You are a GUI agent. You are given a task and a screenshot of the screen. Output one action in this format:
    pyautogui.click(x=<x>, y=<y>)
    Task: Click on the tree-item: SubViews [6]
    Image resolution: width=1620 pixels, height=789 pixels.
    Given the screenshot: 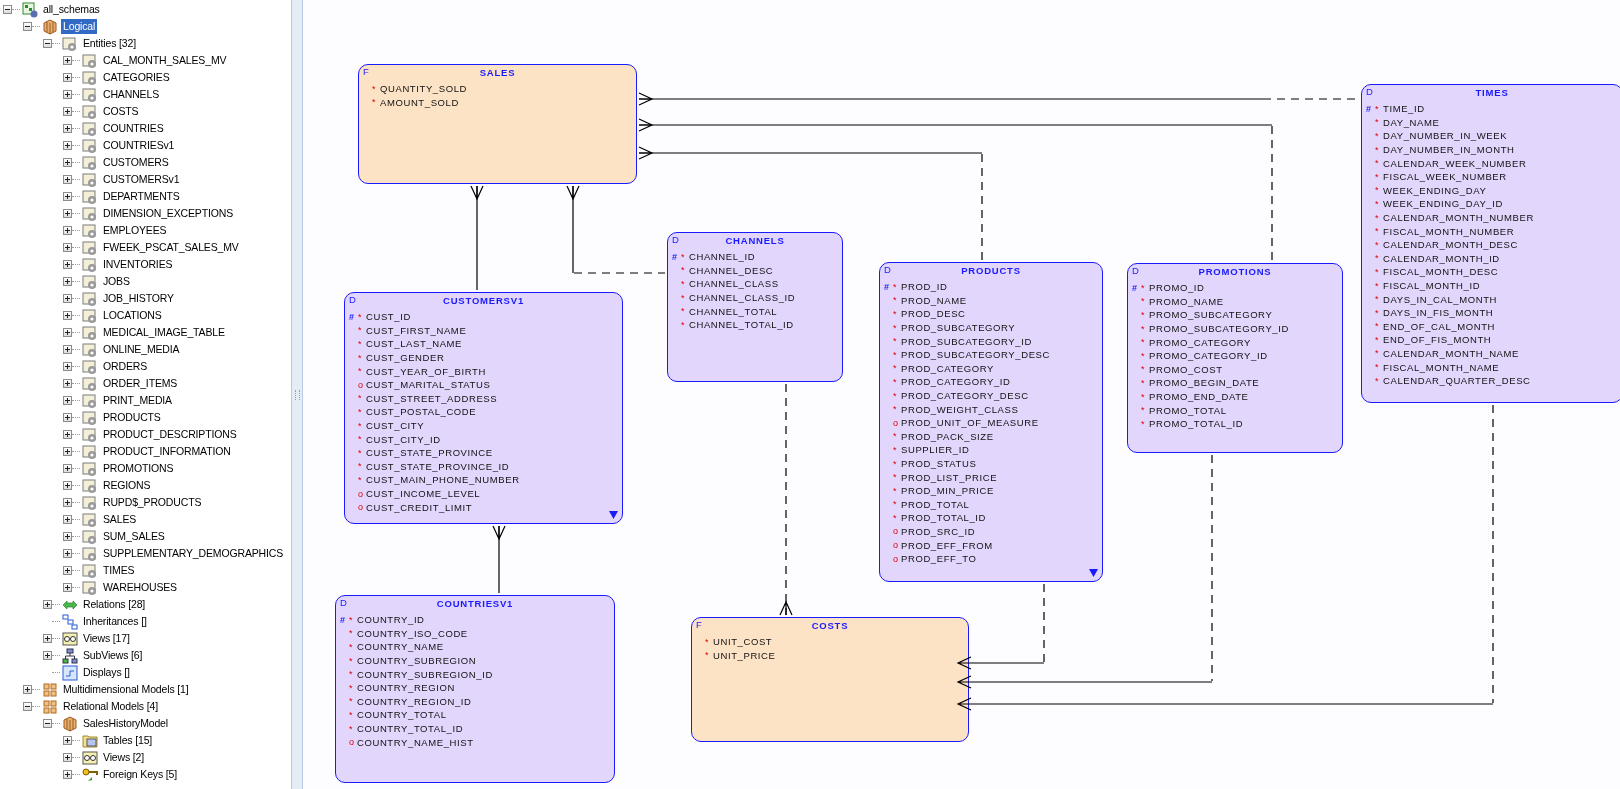 What is the action you would take?
    pyautogui.click(x=113, y=655)
    